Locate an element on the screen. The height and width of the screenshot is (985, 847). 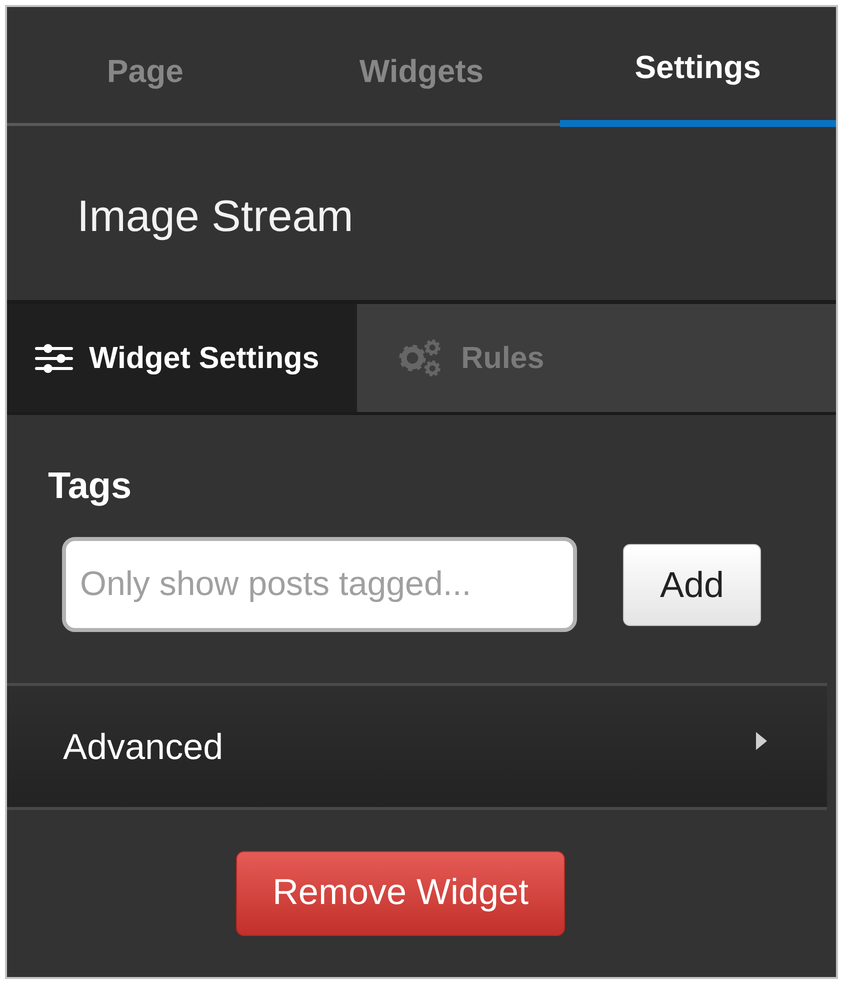
gears-icon is located at coordinates (421, 358).